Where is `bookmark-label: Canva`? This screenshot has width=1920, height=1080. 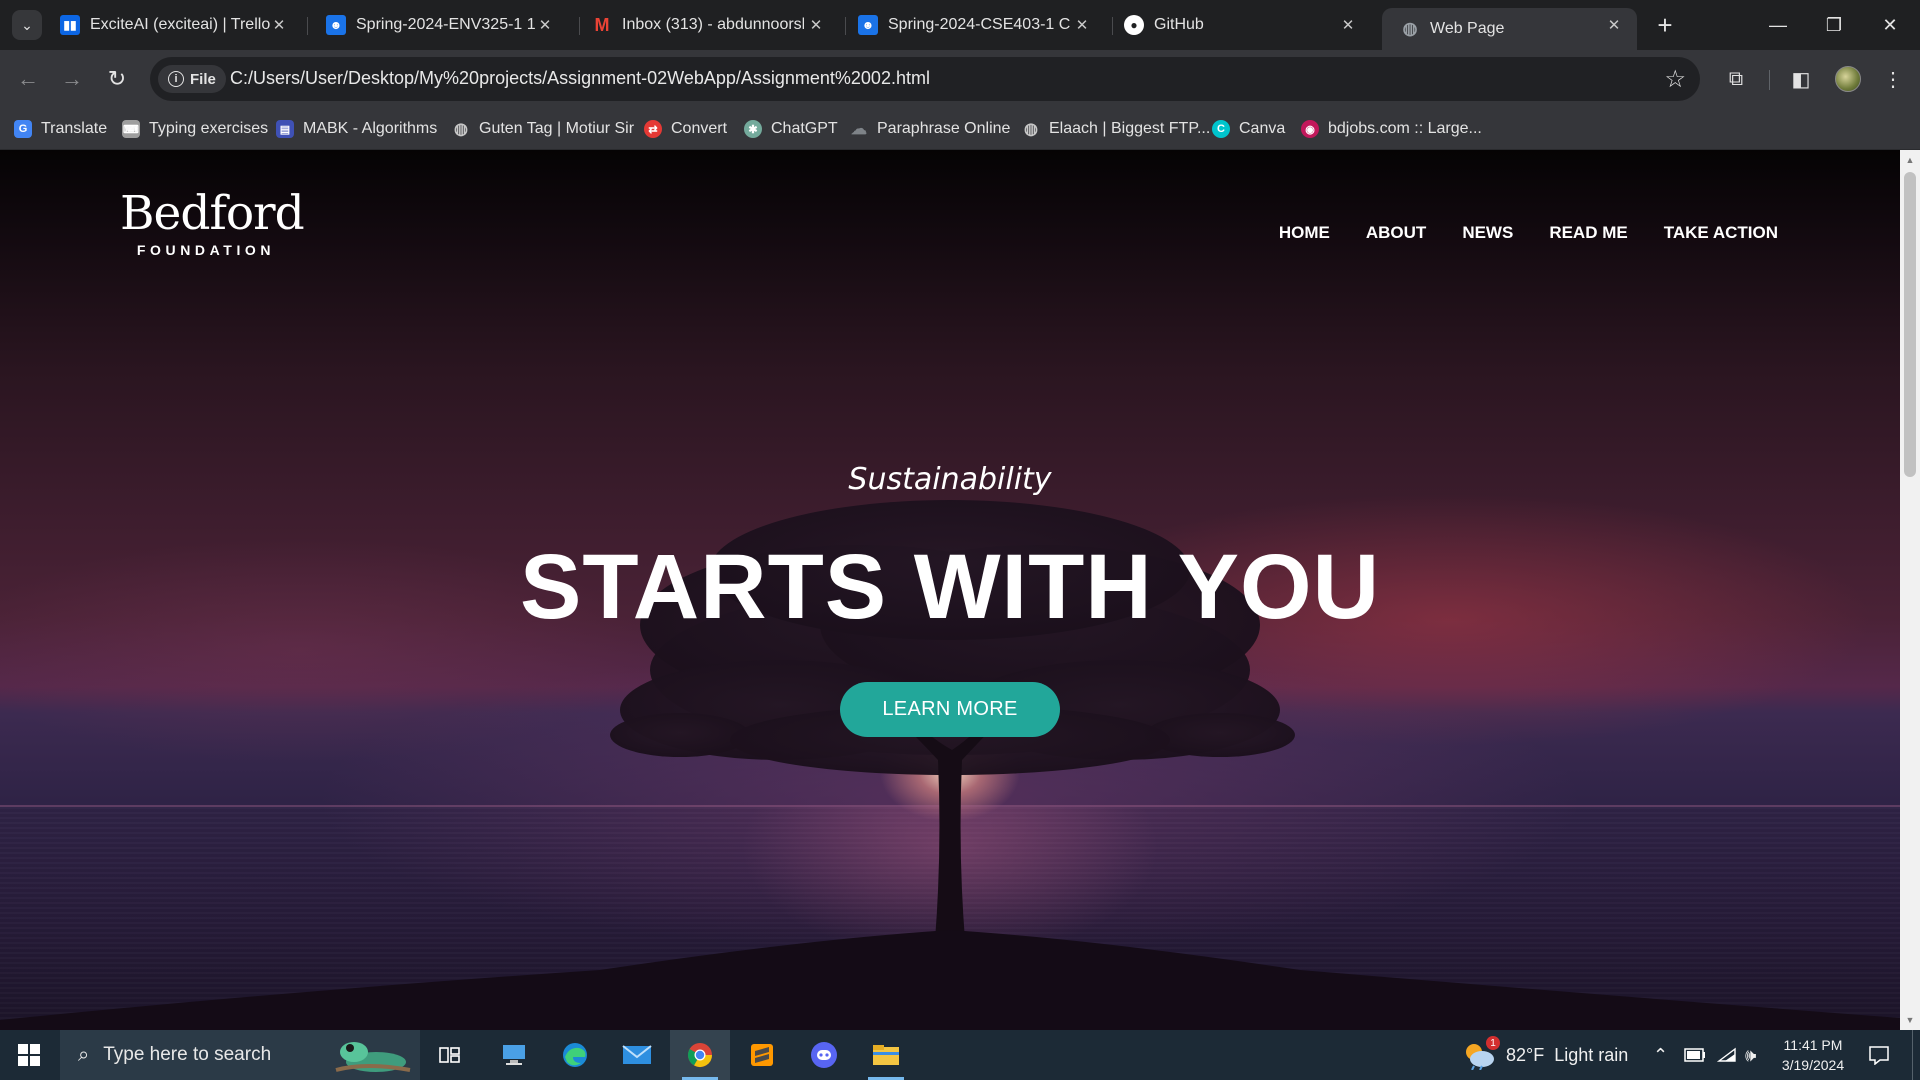
bookmark-label: Canva is located at coordinates (1262, 128).